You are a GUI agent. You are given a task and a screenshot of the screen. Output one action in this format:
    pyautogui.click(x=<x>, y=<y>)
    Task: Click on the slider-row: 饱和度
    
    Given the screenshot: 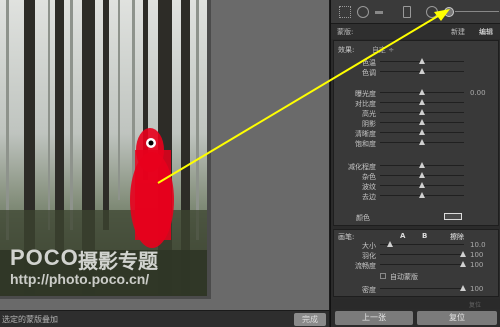 What is the action you would take?
    pyautogui.click(x=417, y=143)
    